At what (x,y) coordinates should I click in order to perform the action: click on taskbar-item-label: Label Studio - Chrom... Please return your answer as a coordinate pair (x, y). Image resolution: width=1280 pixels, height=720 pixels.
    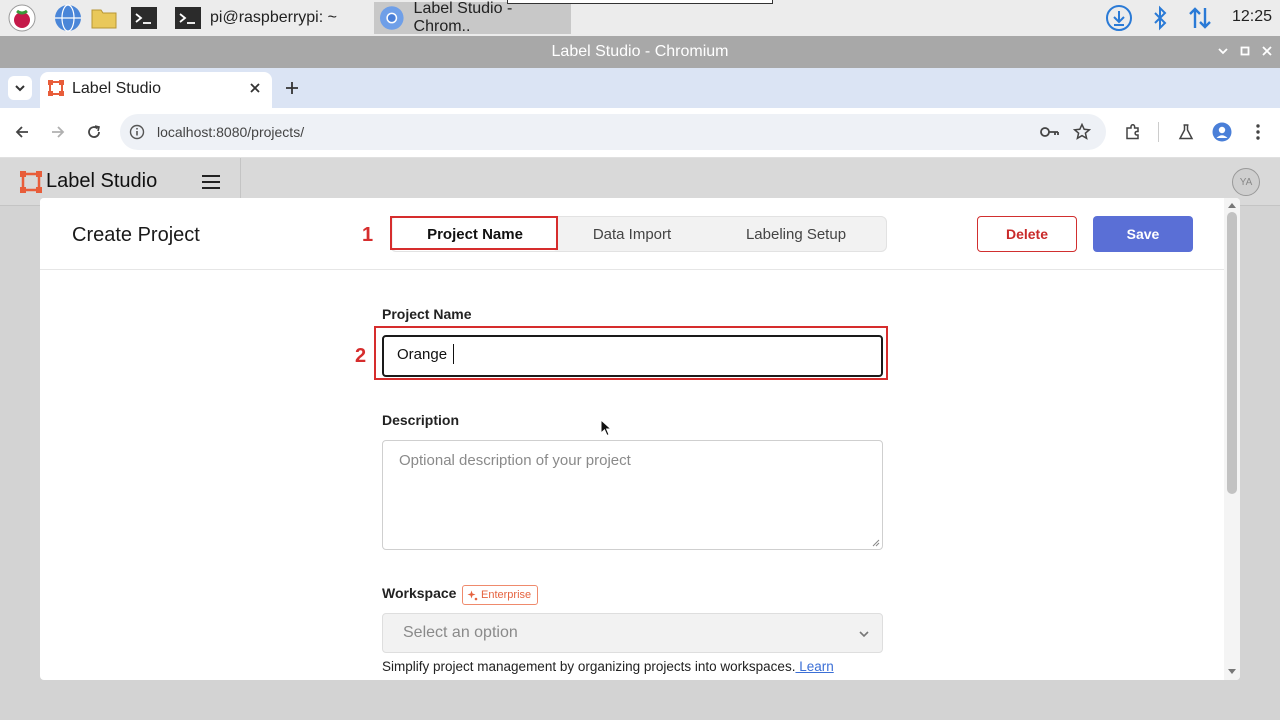
    Looking at the image, I should click on (463, 17).